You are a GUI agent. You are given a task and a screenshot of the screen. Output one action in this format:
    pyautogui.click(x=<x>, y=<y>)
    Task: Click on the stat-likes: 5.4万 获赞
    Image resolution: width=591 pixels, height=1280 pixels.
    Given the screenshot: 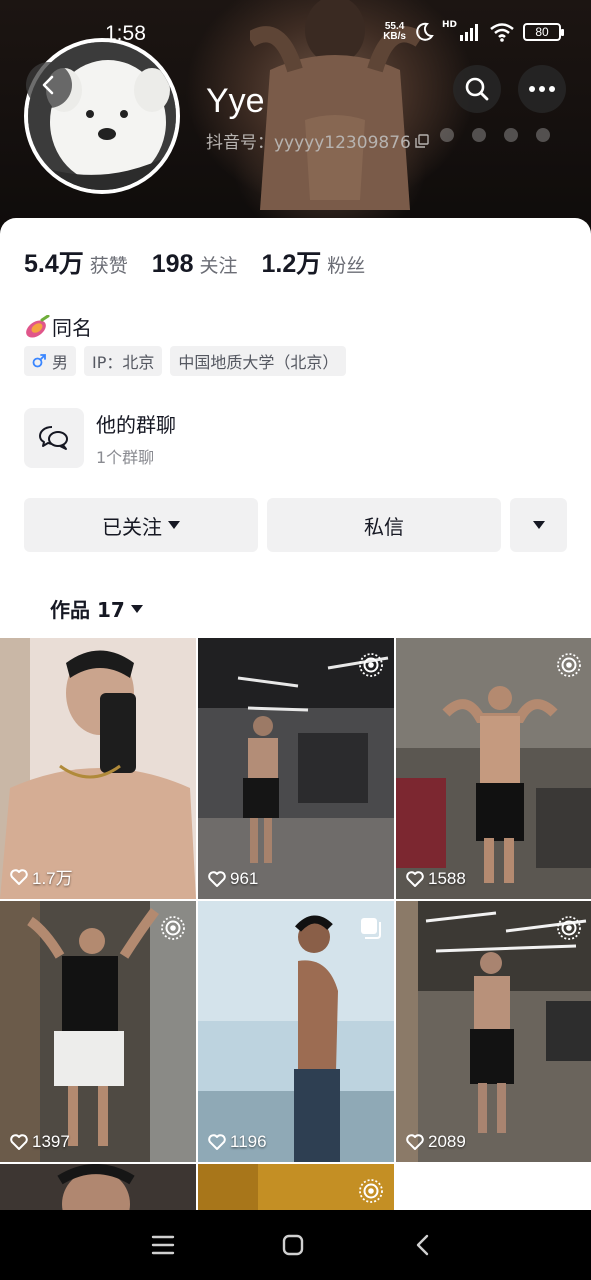 What is the action you would take?
    pyautogui.click(x=76, y=262)
    